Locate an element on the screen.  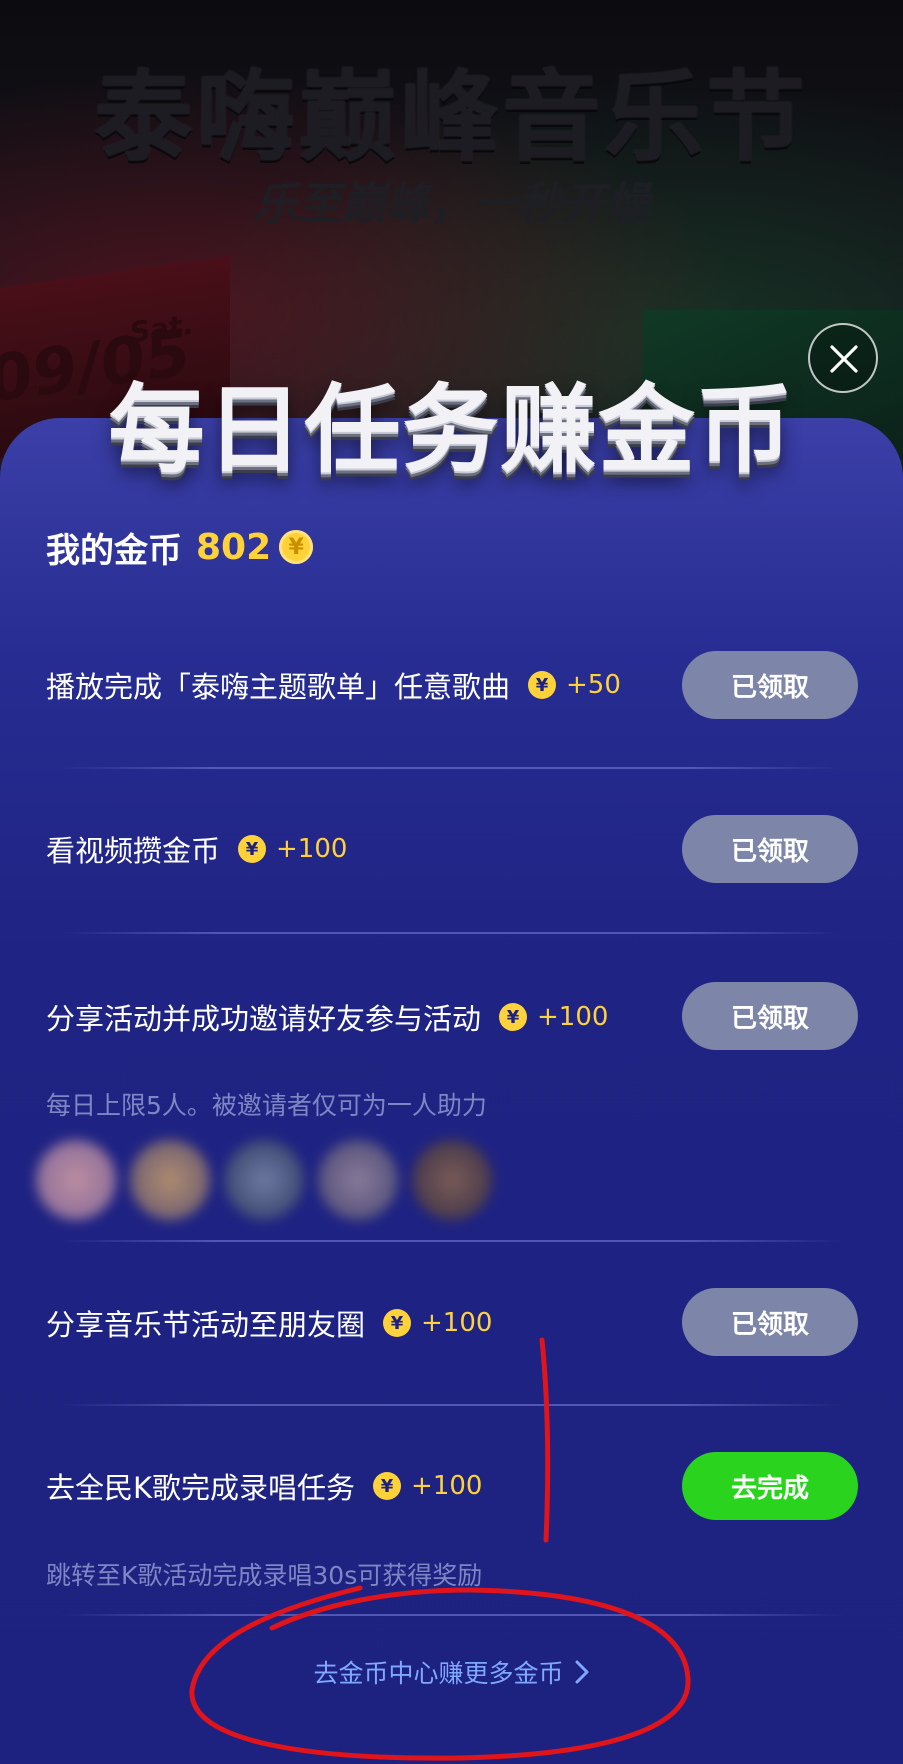
my-coins: 我的金币 802 ¥ is located at coordinates (180, 547).